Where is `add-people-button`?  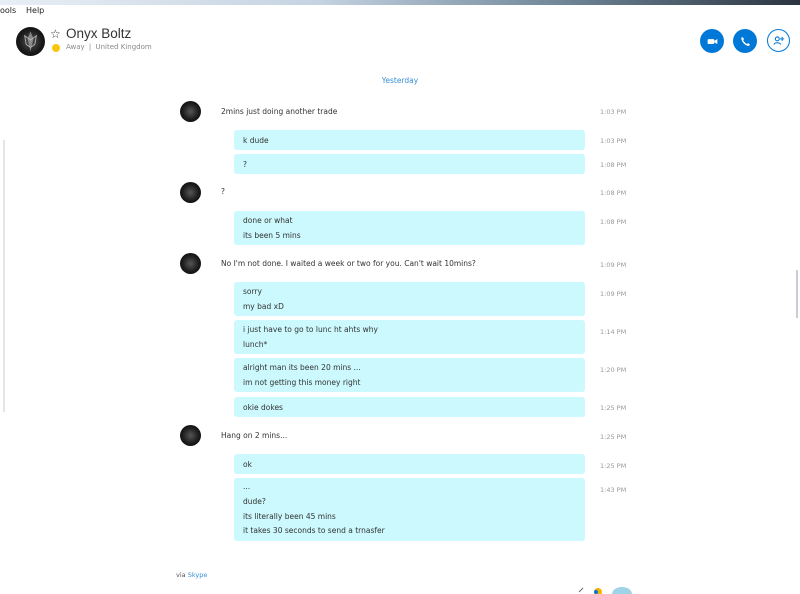
add-people-button is located at coordinates (778, 40).